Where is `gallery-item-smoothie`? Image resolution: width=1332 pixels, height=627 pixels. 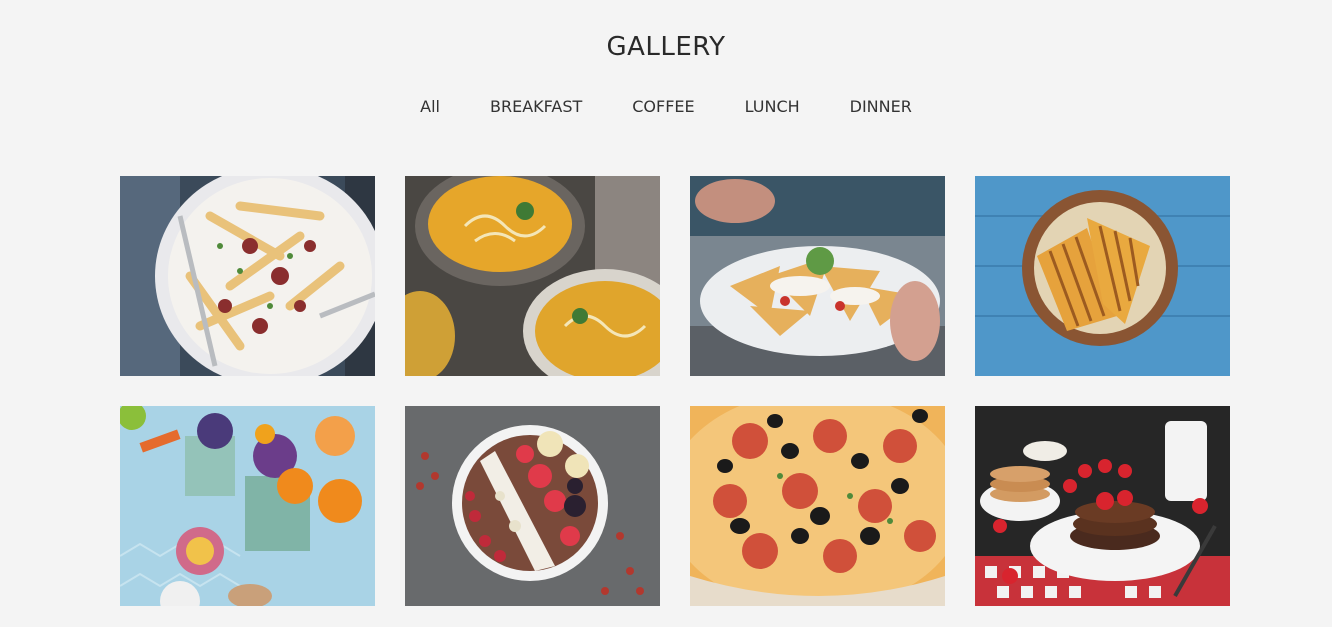
gallery-item-smoothie is located at coordinates (247, 506).